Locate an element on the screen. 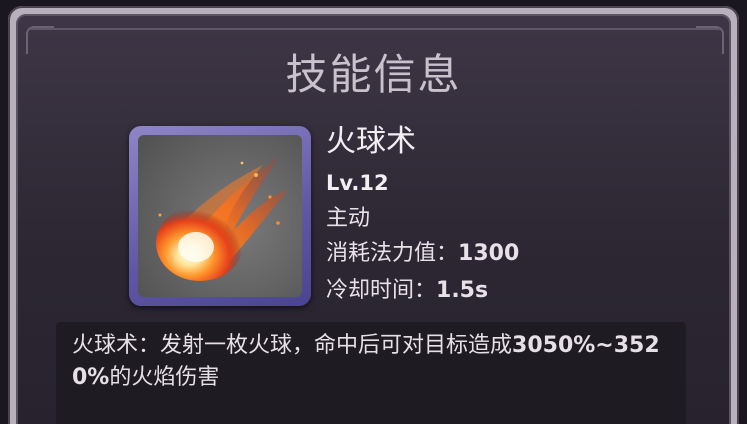 Image resolution: width=747 pixels, height=424 pixels. mana-cost-row: 消耗法力值：1300 is located at coordinates (422, 254).